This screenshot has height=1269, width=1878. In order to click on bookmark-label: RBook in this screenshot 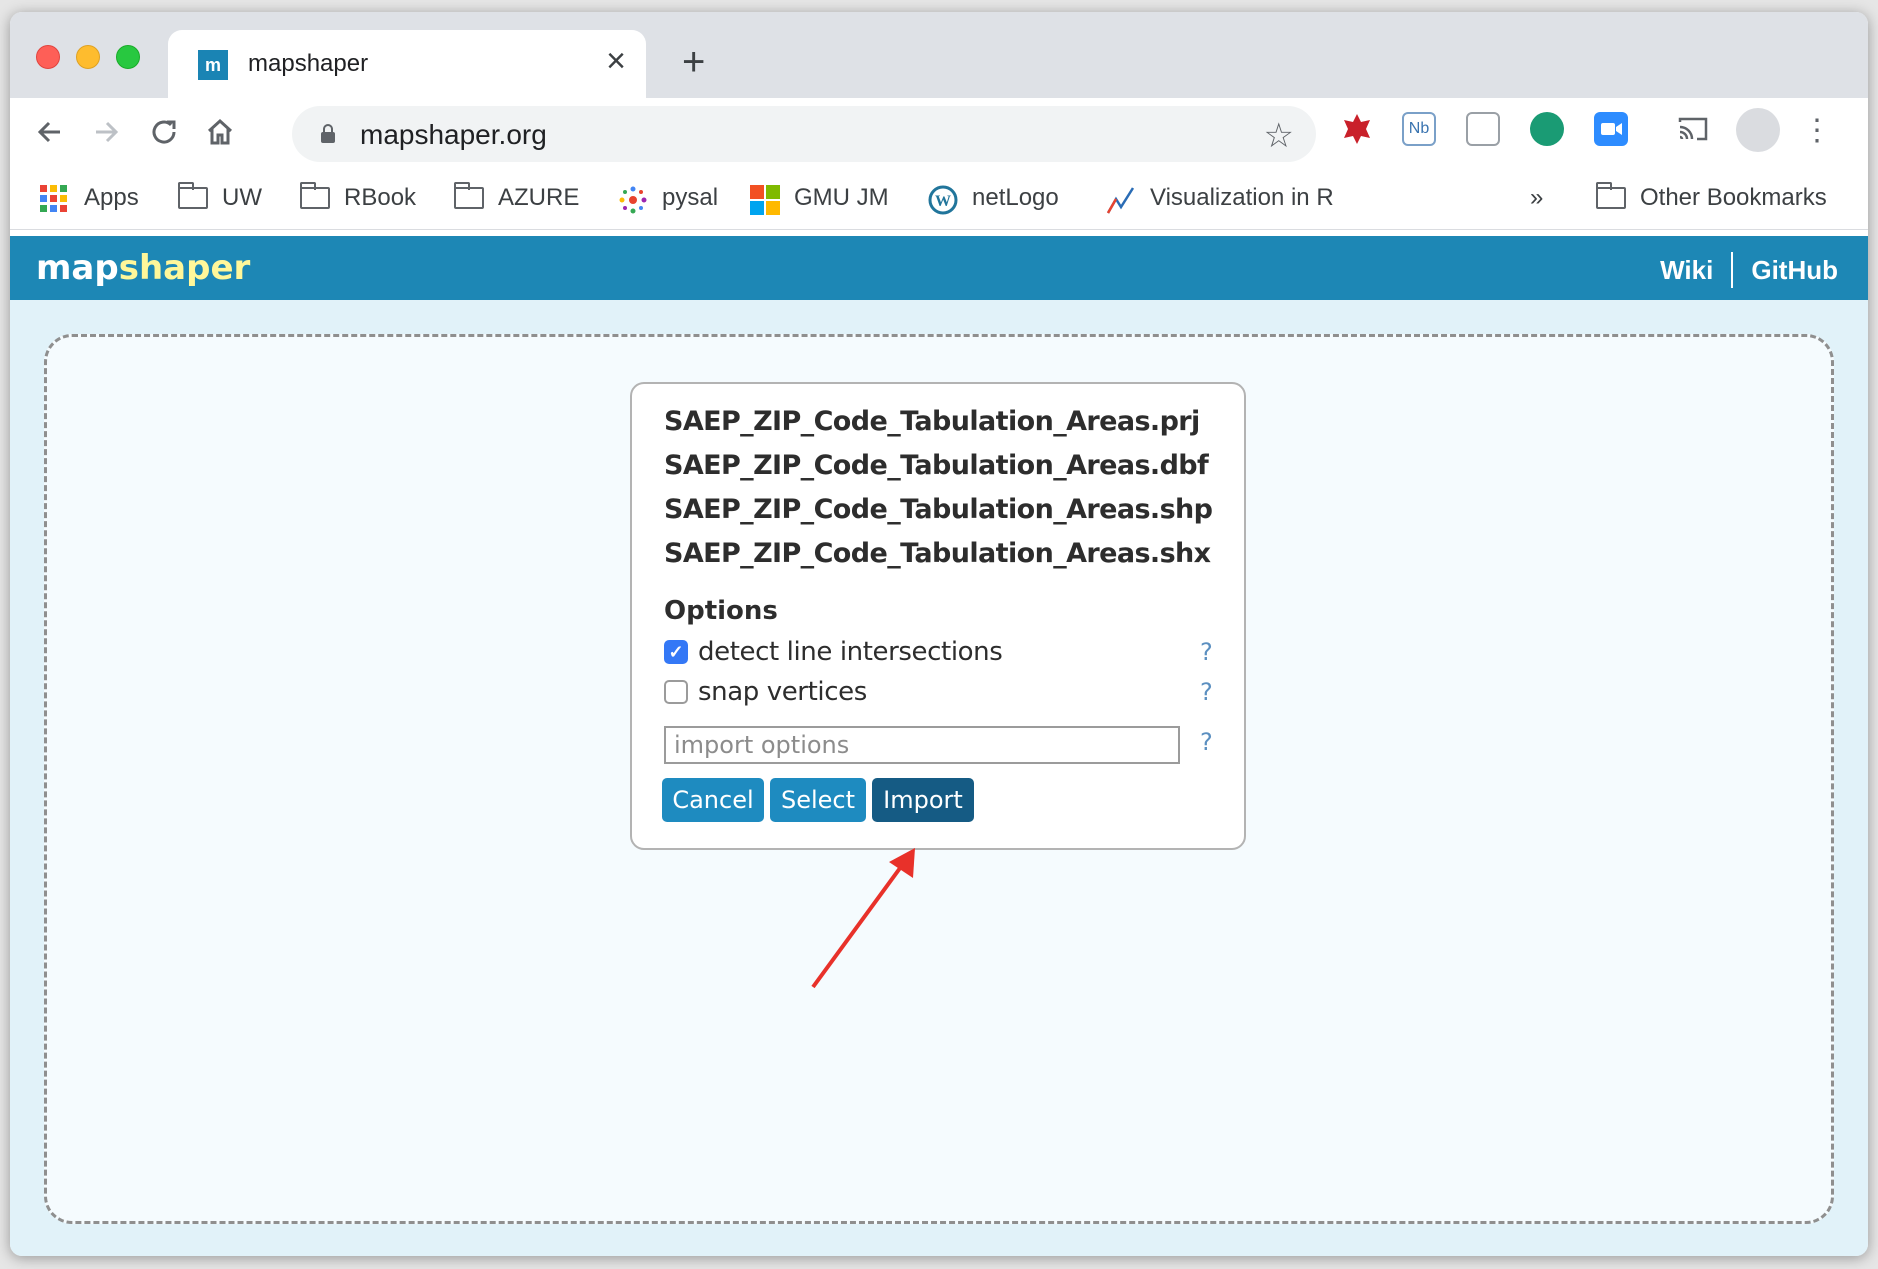, I will do `click(380, 197)`.